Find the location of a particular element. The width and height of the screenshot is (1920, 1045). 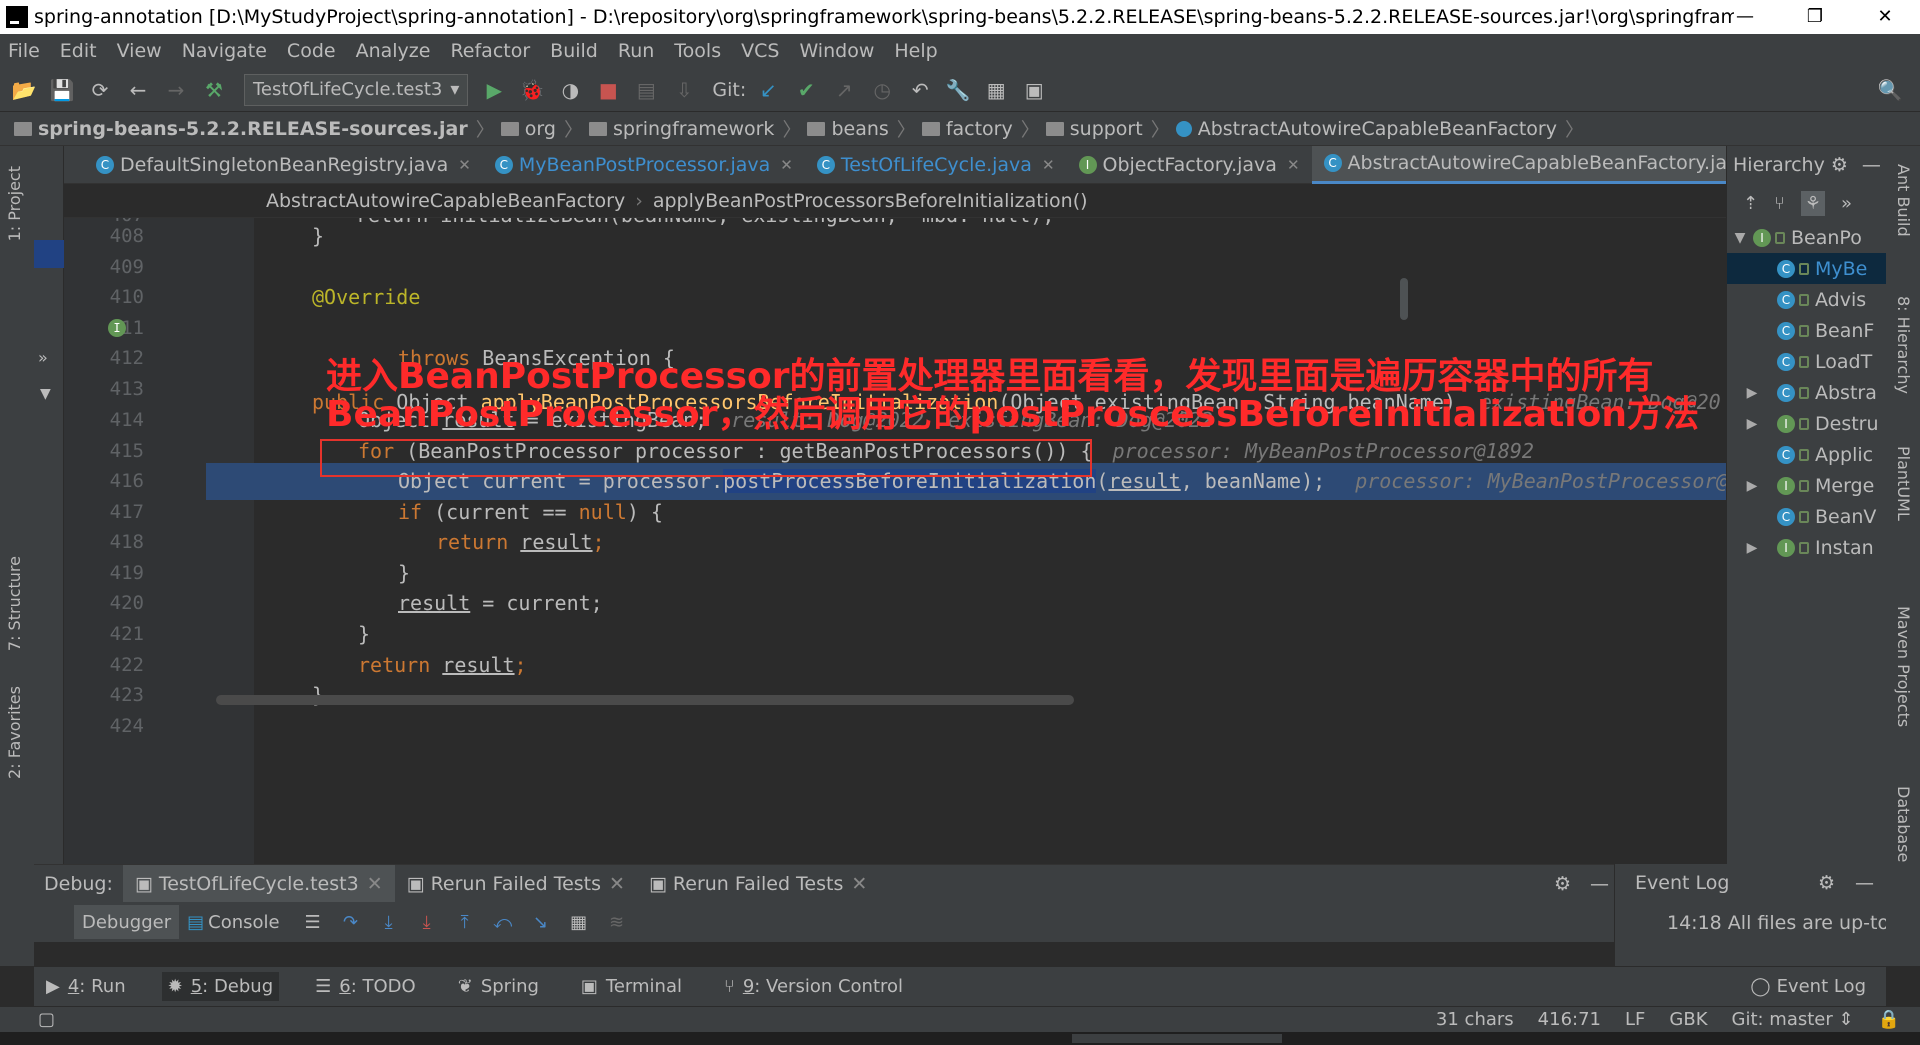

restore-button: ❐ is located at coordinates (1815, 17).